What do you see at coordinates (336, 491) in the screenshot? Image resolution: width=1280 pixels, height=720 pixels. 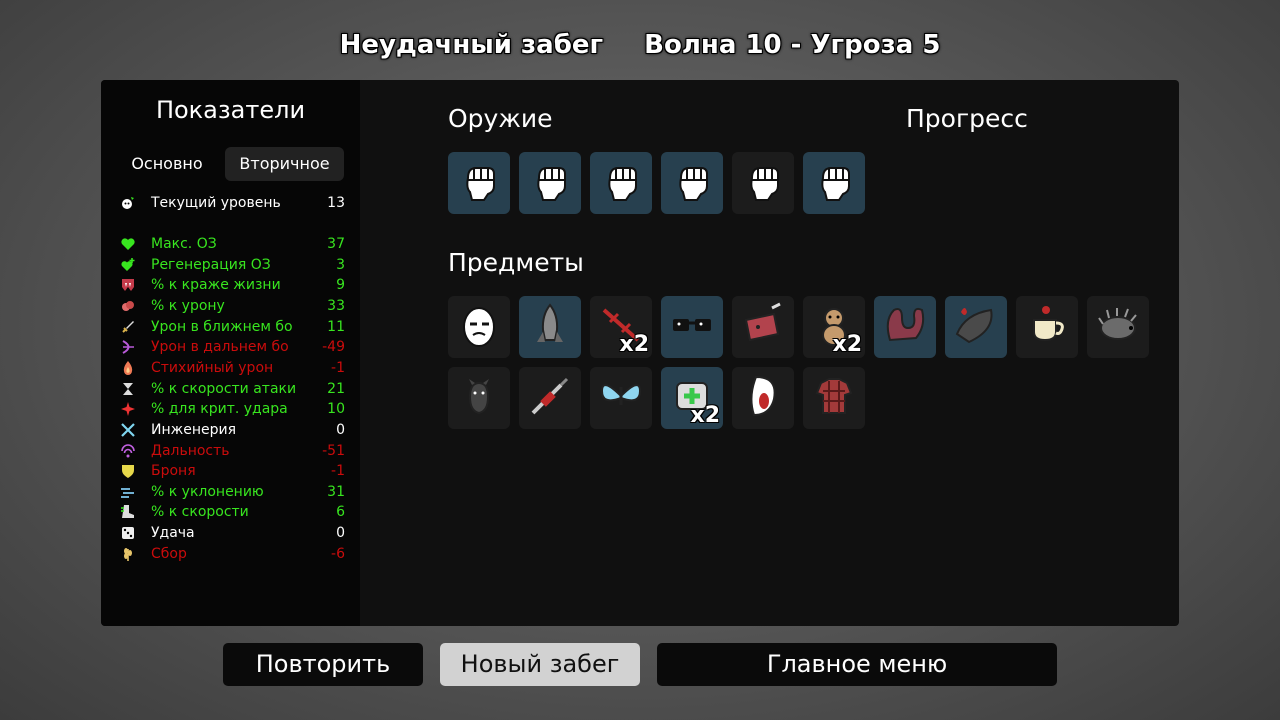 I see `stat-value: 31` at bounding box center [336, 491].